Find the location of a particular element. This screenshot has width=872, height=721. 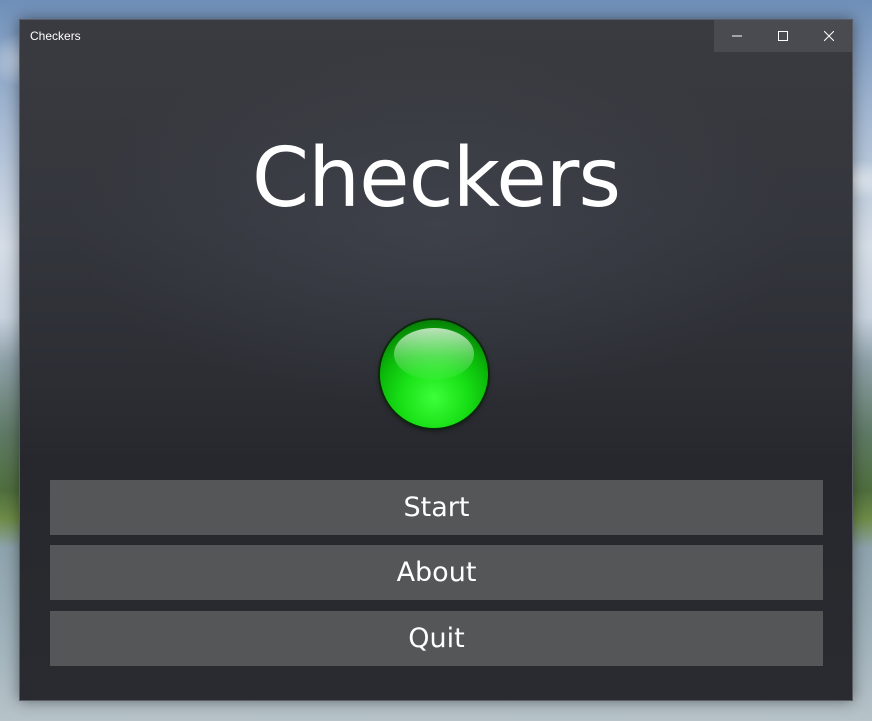

about-button: About is located at coordinates (436, 572).